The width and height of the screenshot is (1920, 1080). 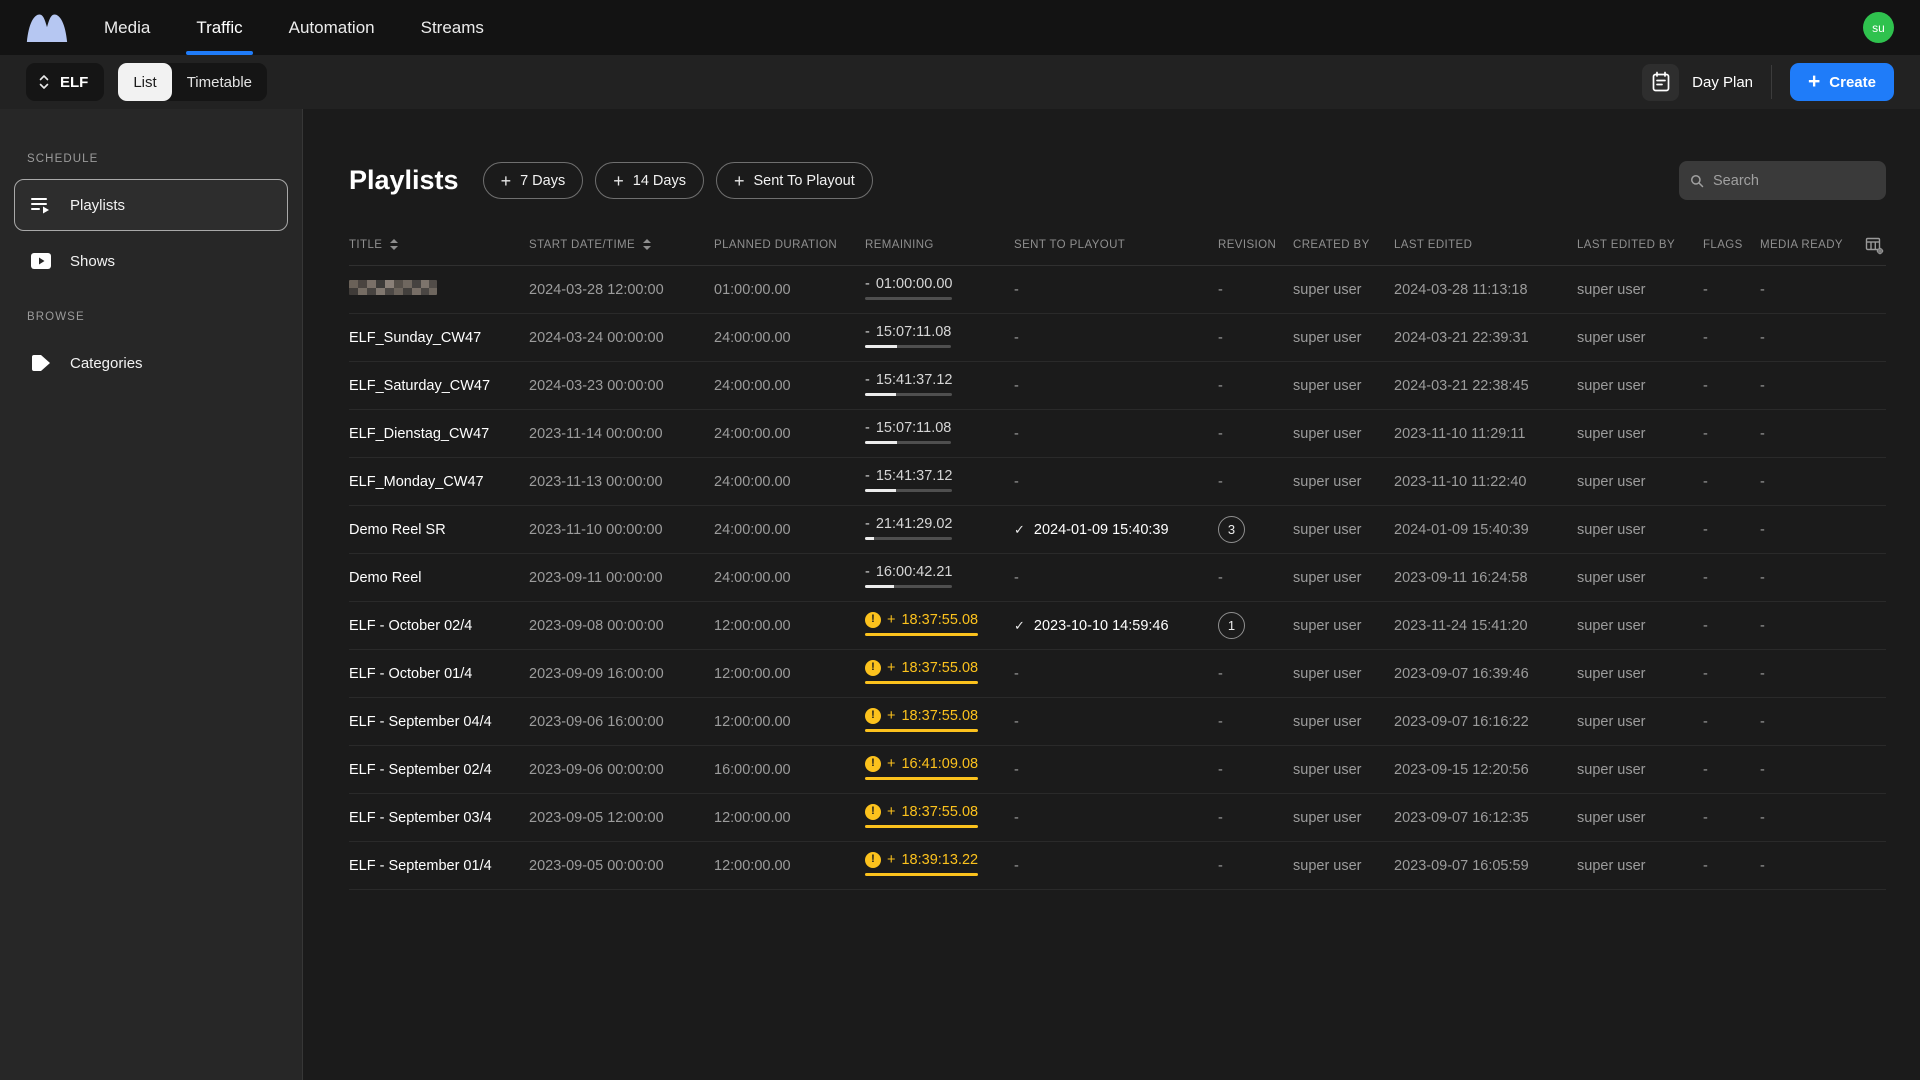 I want to click on playlists-icon, so click(x=41, y=205).